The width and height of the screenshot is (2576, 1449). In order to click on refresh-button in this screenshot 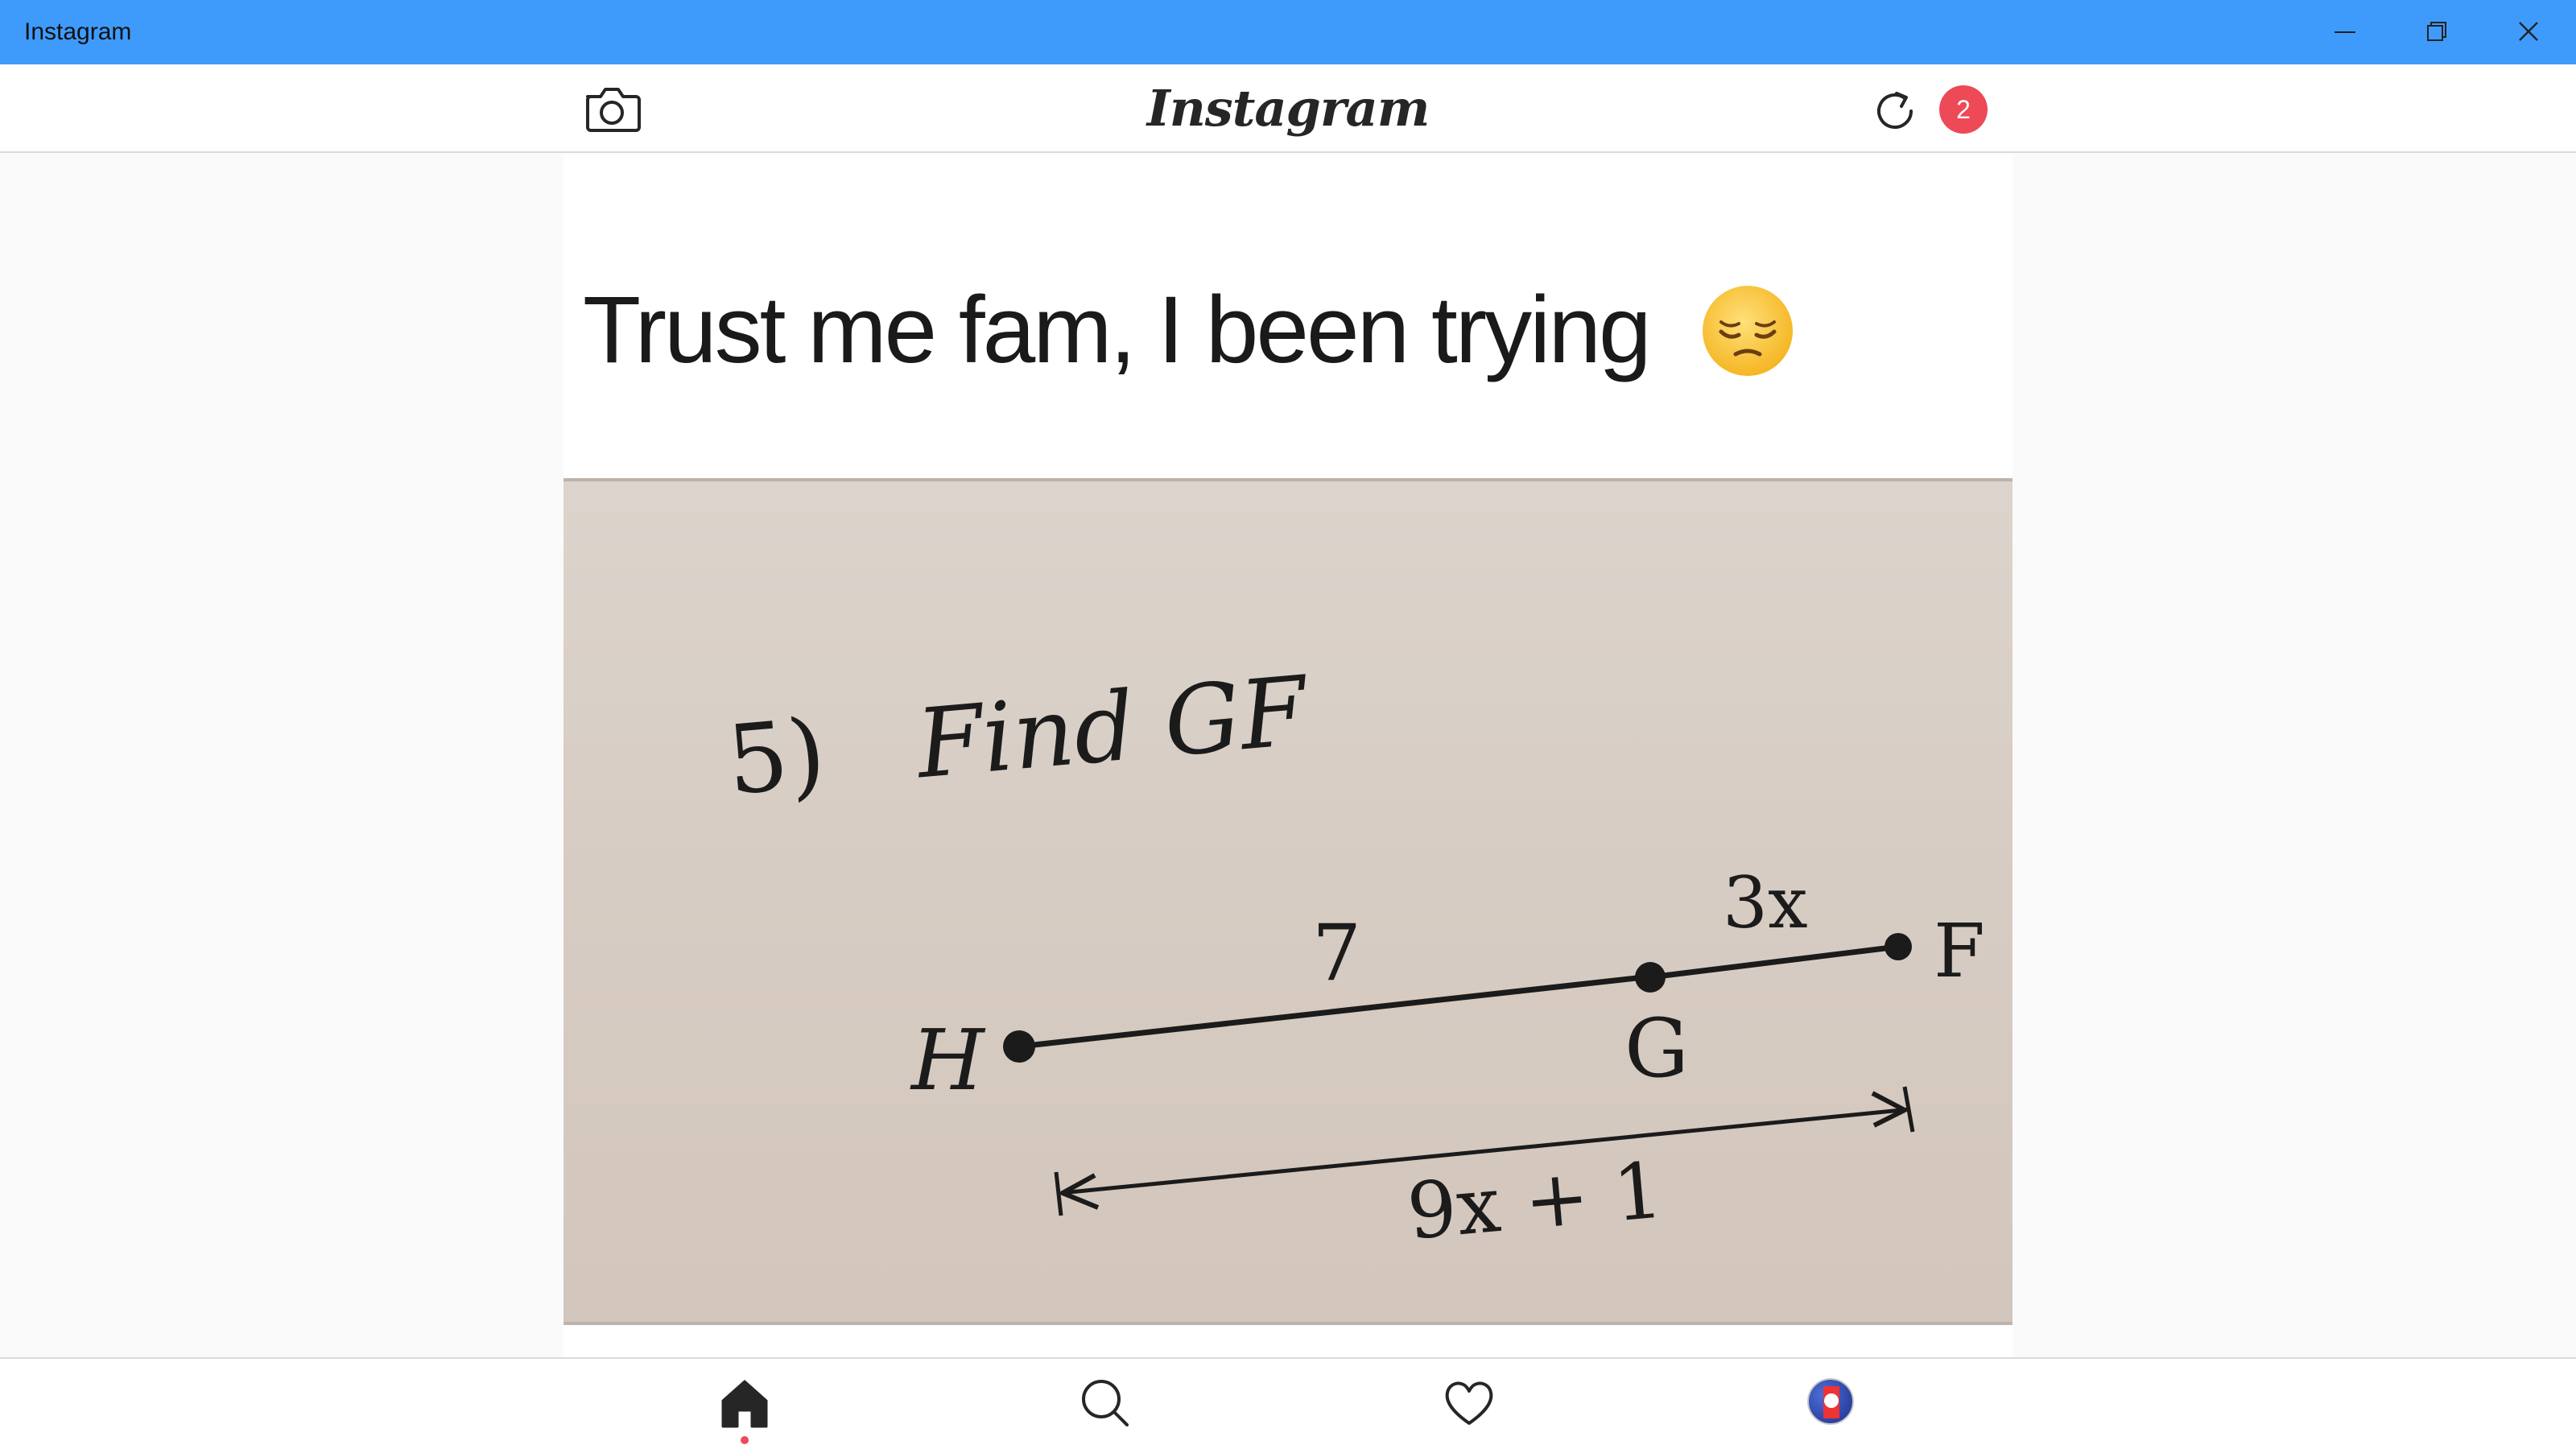, I will do `click(1895, 109)`.